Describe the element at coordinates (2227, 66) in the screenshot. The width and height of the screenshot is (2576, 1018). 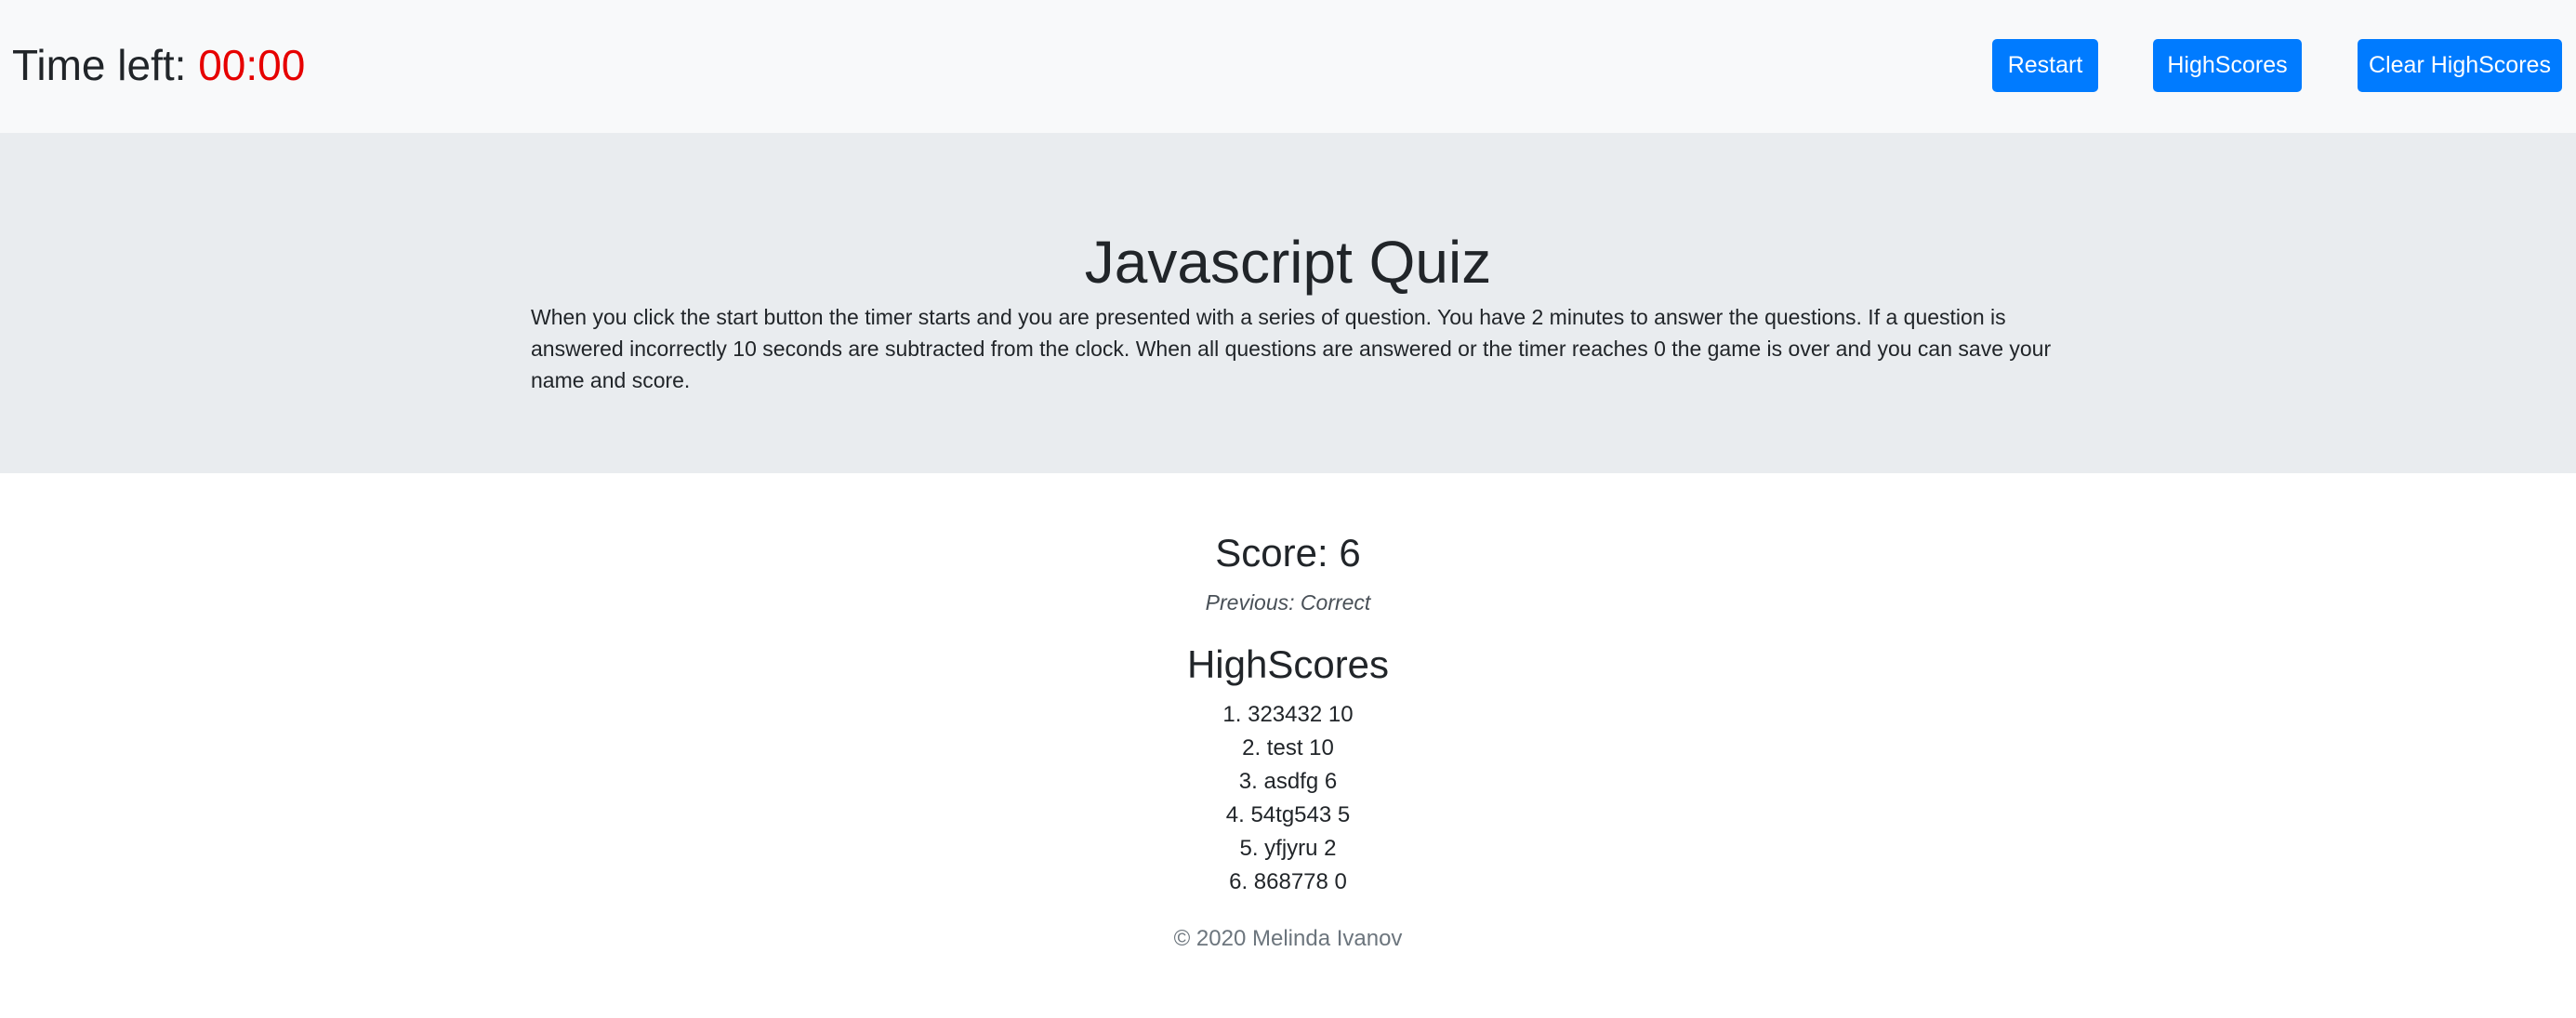
I see `highscores-button: HighScores` at that location.